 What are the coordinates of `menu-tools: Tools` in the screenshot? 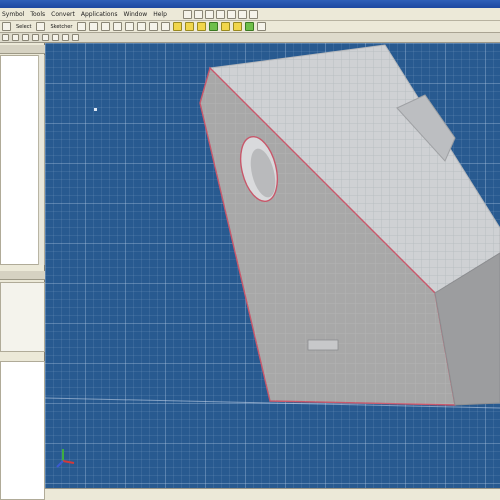 It's located at (37, 14).